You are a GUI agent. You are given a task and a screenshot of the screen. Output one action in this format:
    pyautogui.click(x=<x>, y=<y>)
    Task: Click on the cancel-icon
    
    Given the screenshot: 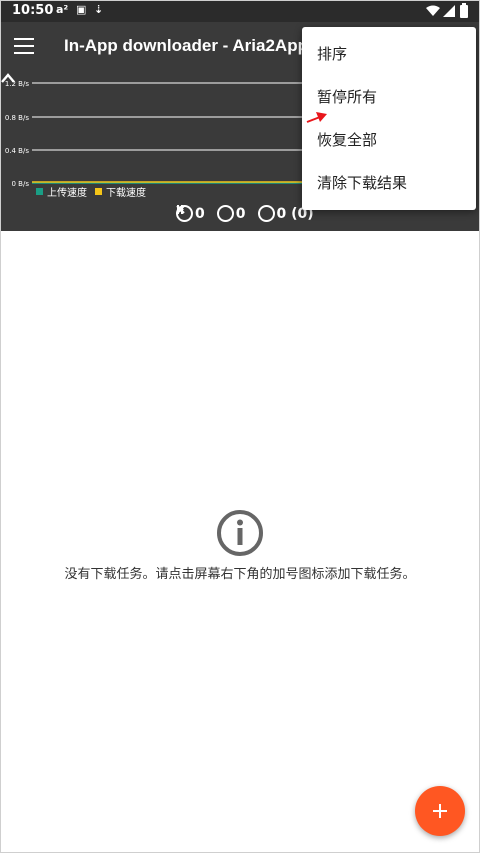 What is the action you would take?
    pyautogui.click(x=225, y=213)
    